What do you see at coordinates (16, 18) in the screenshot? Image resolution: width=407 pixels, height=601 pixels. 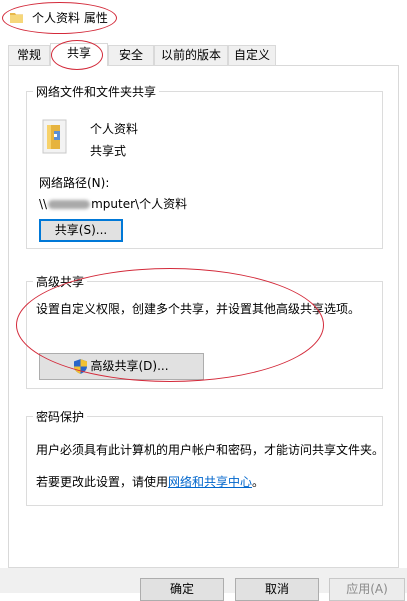 I see `folder-icon` at bounding box center [16, 18].